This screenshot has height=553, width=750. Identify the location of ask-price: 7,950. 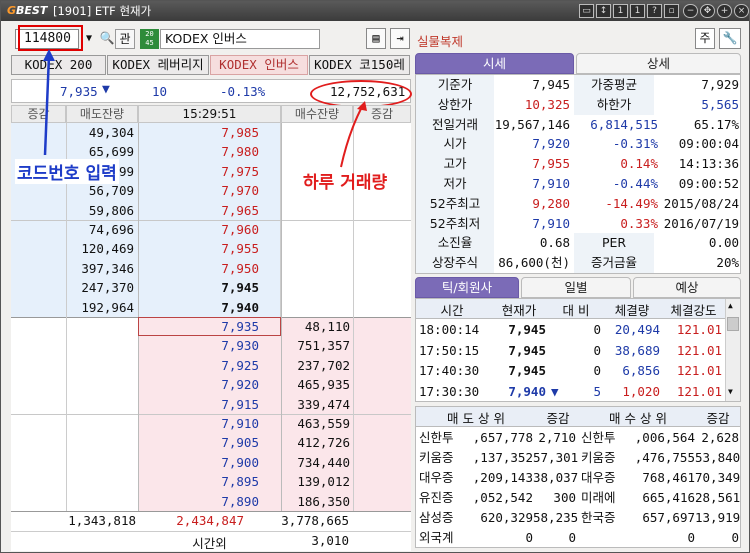
(199, 268).